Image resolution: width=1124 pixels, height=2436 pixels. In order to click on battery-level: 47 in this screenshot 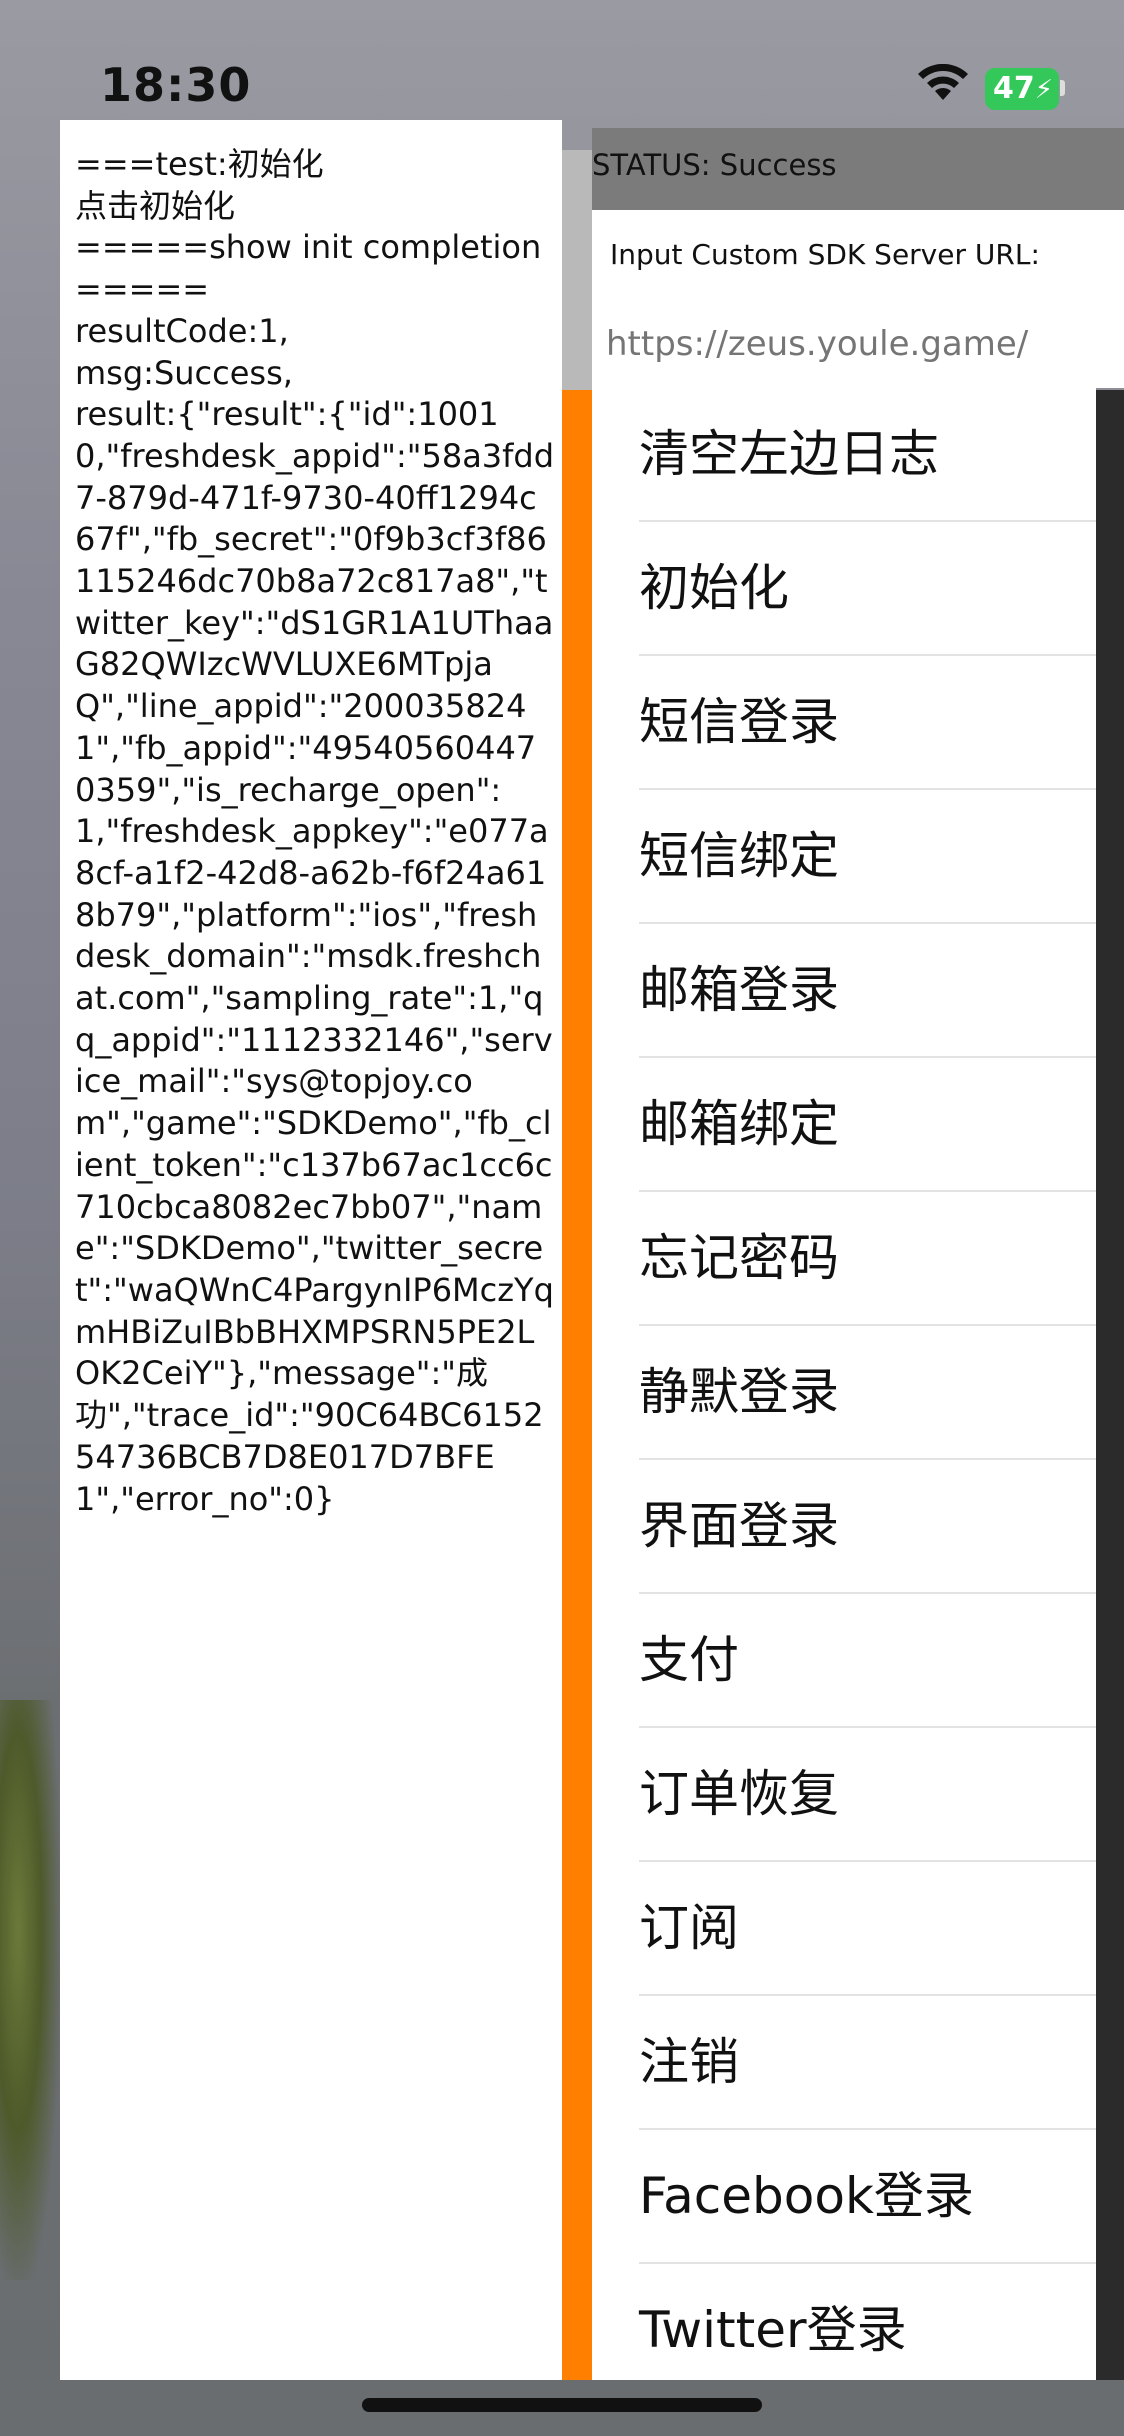, I will do `click(1014, 88)`.